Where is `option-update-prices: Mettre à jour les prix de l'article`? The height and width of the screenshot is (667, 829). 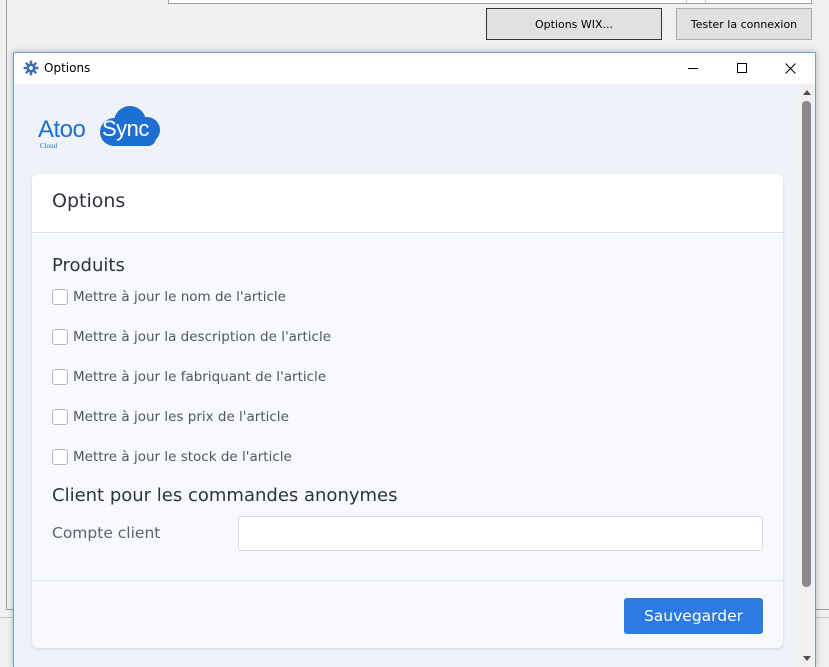
option-update-prices: Mettre à jour les prix de l'article is located at coordinates (170, 417).